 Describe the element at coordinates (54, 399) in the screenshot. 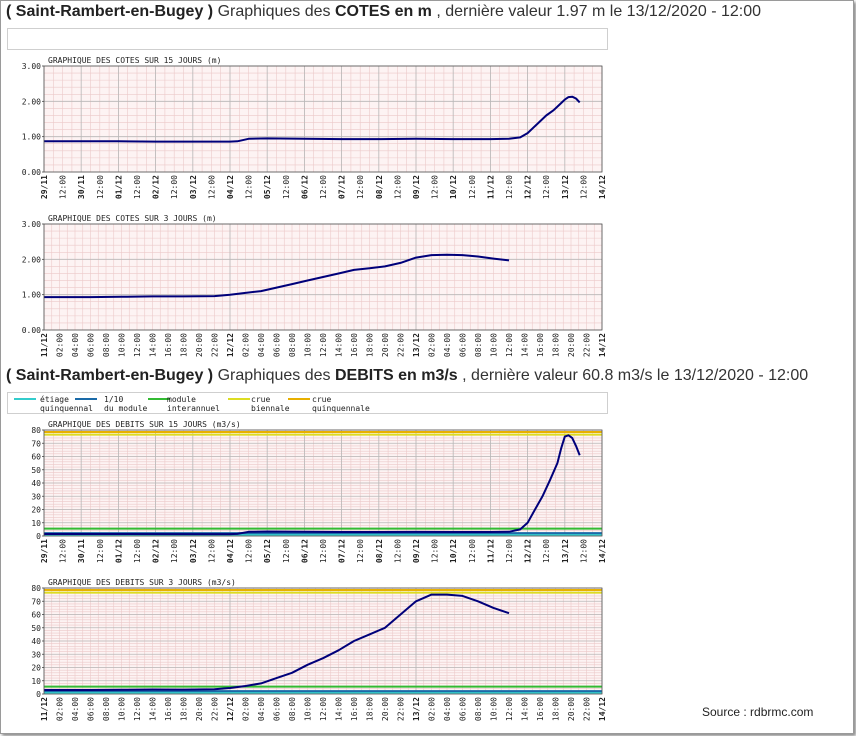

I see `legend-etiage-line1: étiage` at that location.